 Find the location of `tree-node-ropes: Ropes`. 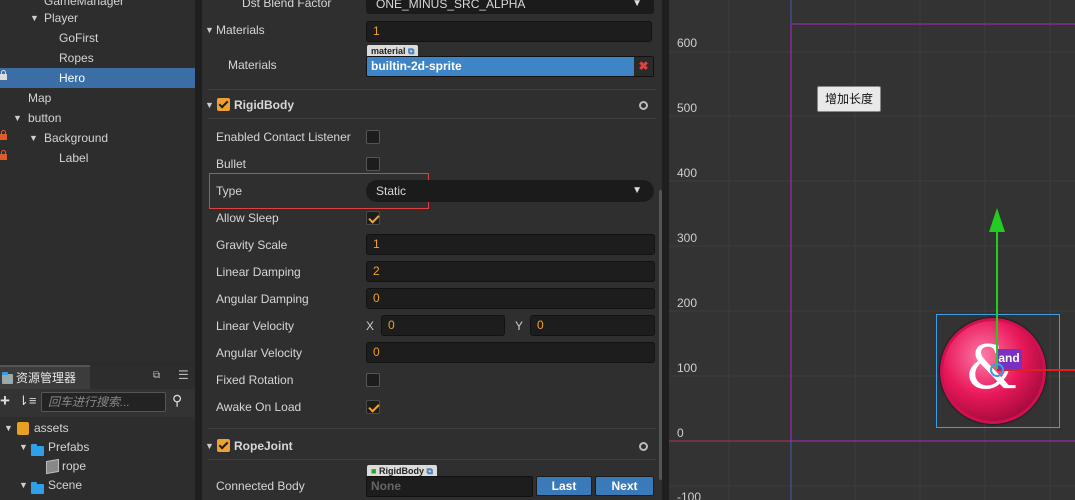

tree-node-ropes: Ropes is located at coordinates (97, 58).